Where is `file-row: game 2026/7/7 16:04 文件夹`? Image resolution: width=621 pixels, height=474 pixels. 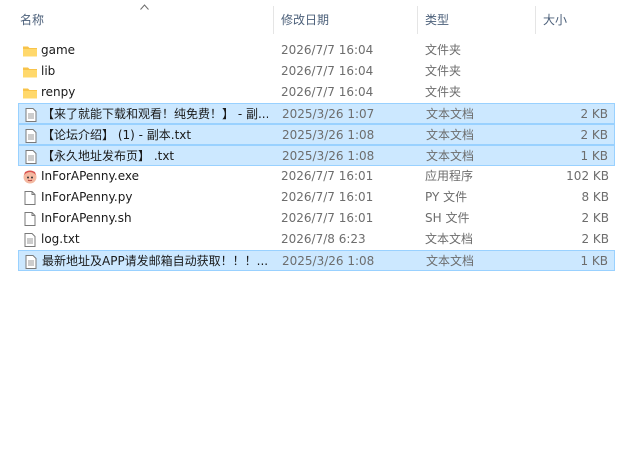 file-row: game 2026/7/7 16:04 文件夹 is located at coordinates (316, 50).